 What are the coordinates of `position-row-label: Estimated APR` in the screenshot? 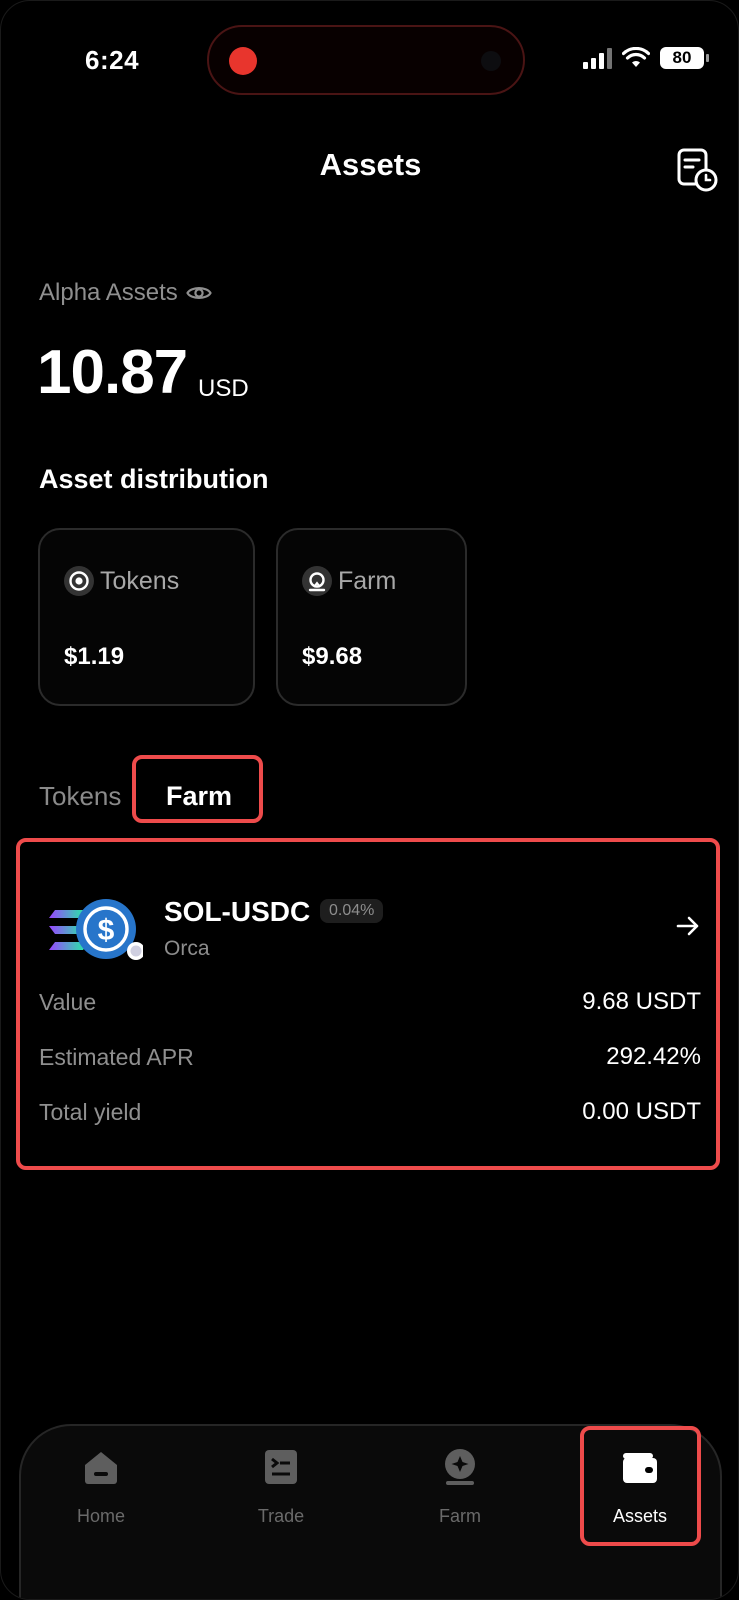 It's located at (116, 1057).